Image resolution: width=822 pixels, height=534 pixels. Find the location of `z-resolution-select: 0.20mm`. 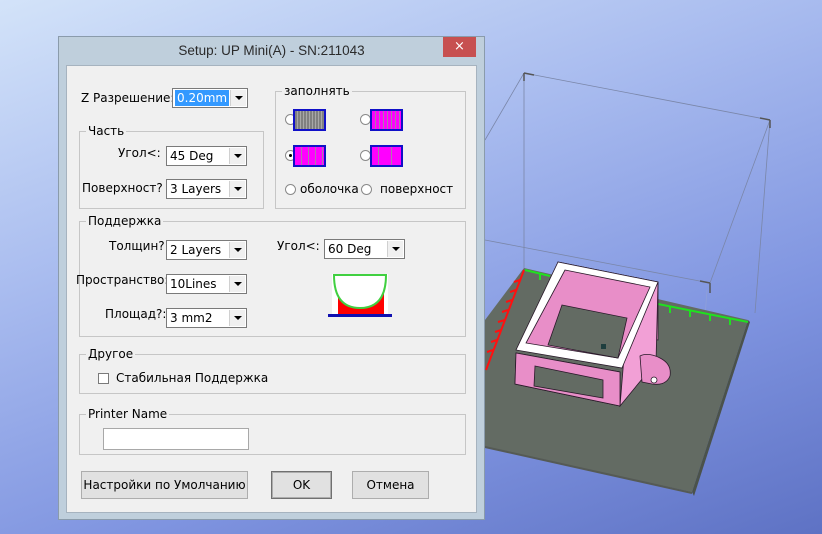

z-resolution-select: 0.20mm is located at coordinates (210, 98).